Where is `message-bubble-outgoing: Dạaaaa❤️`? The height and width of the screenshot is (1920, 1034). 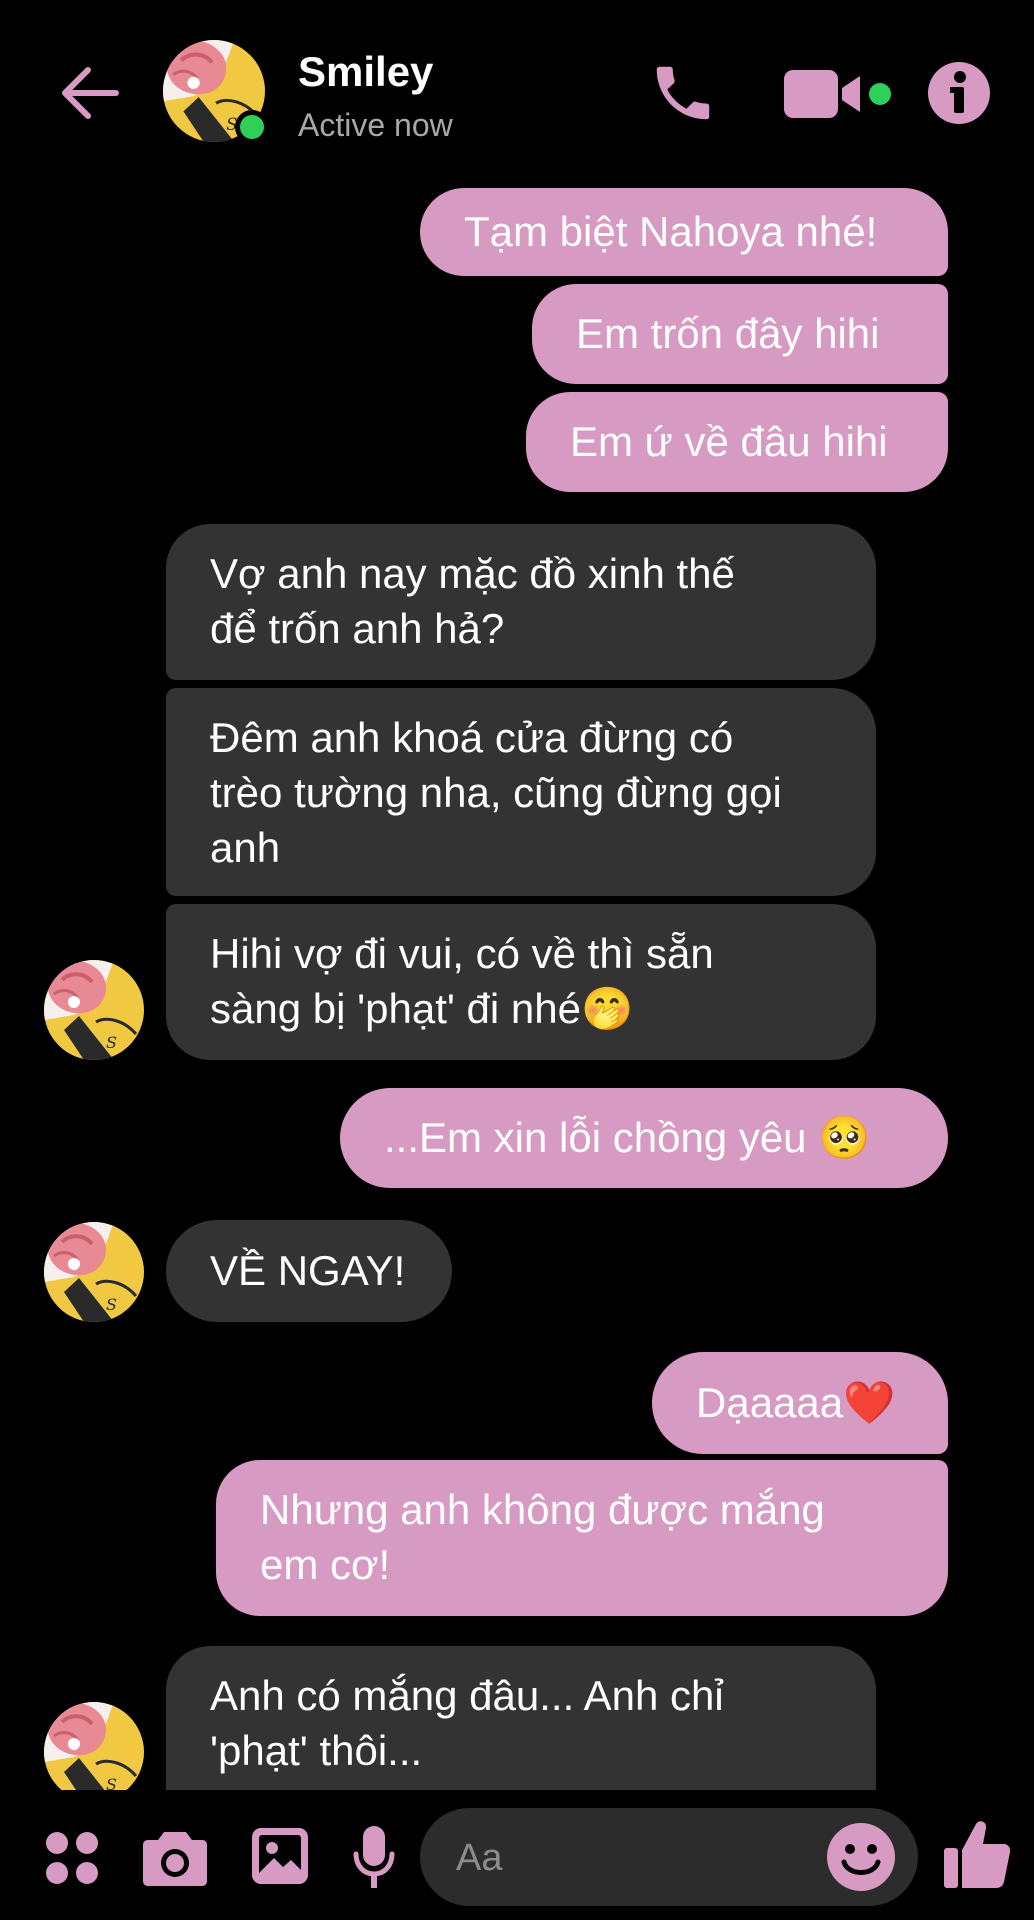
message-bubble-outgoing: Dạaaaa❤️ is located at coordinates (800, 1403).